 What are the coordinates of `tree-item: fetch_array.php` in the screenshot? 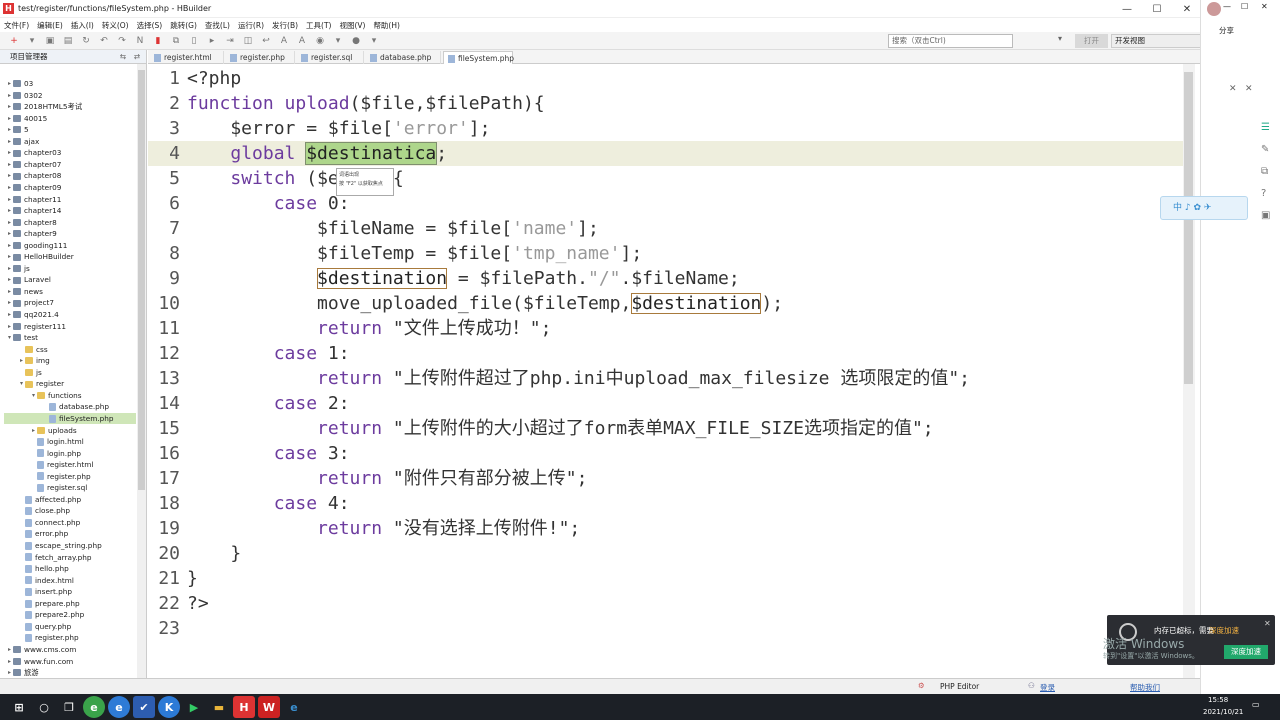 It's located at (55, 558).